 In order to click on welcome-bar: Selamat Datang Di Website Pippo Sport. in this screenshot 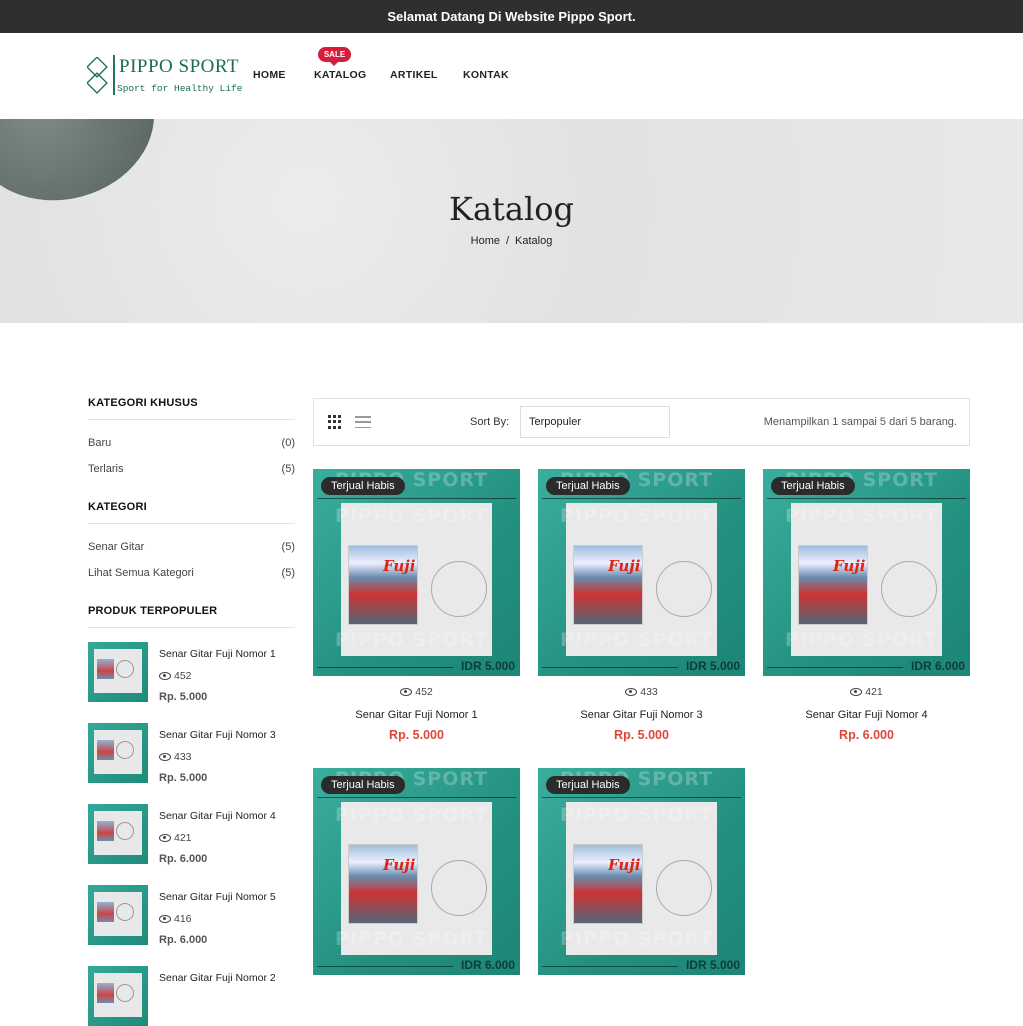, I will do `click(511, 16)`.